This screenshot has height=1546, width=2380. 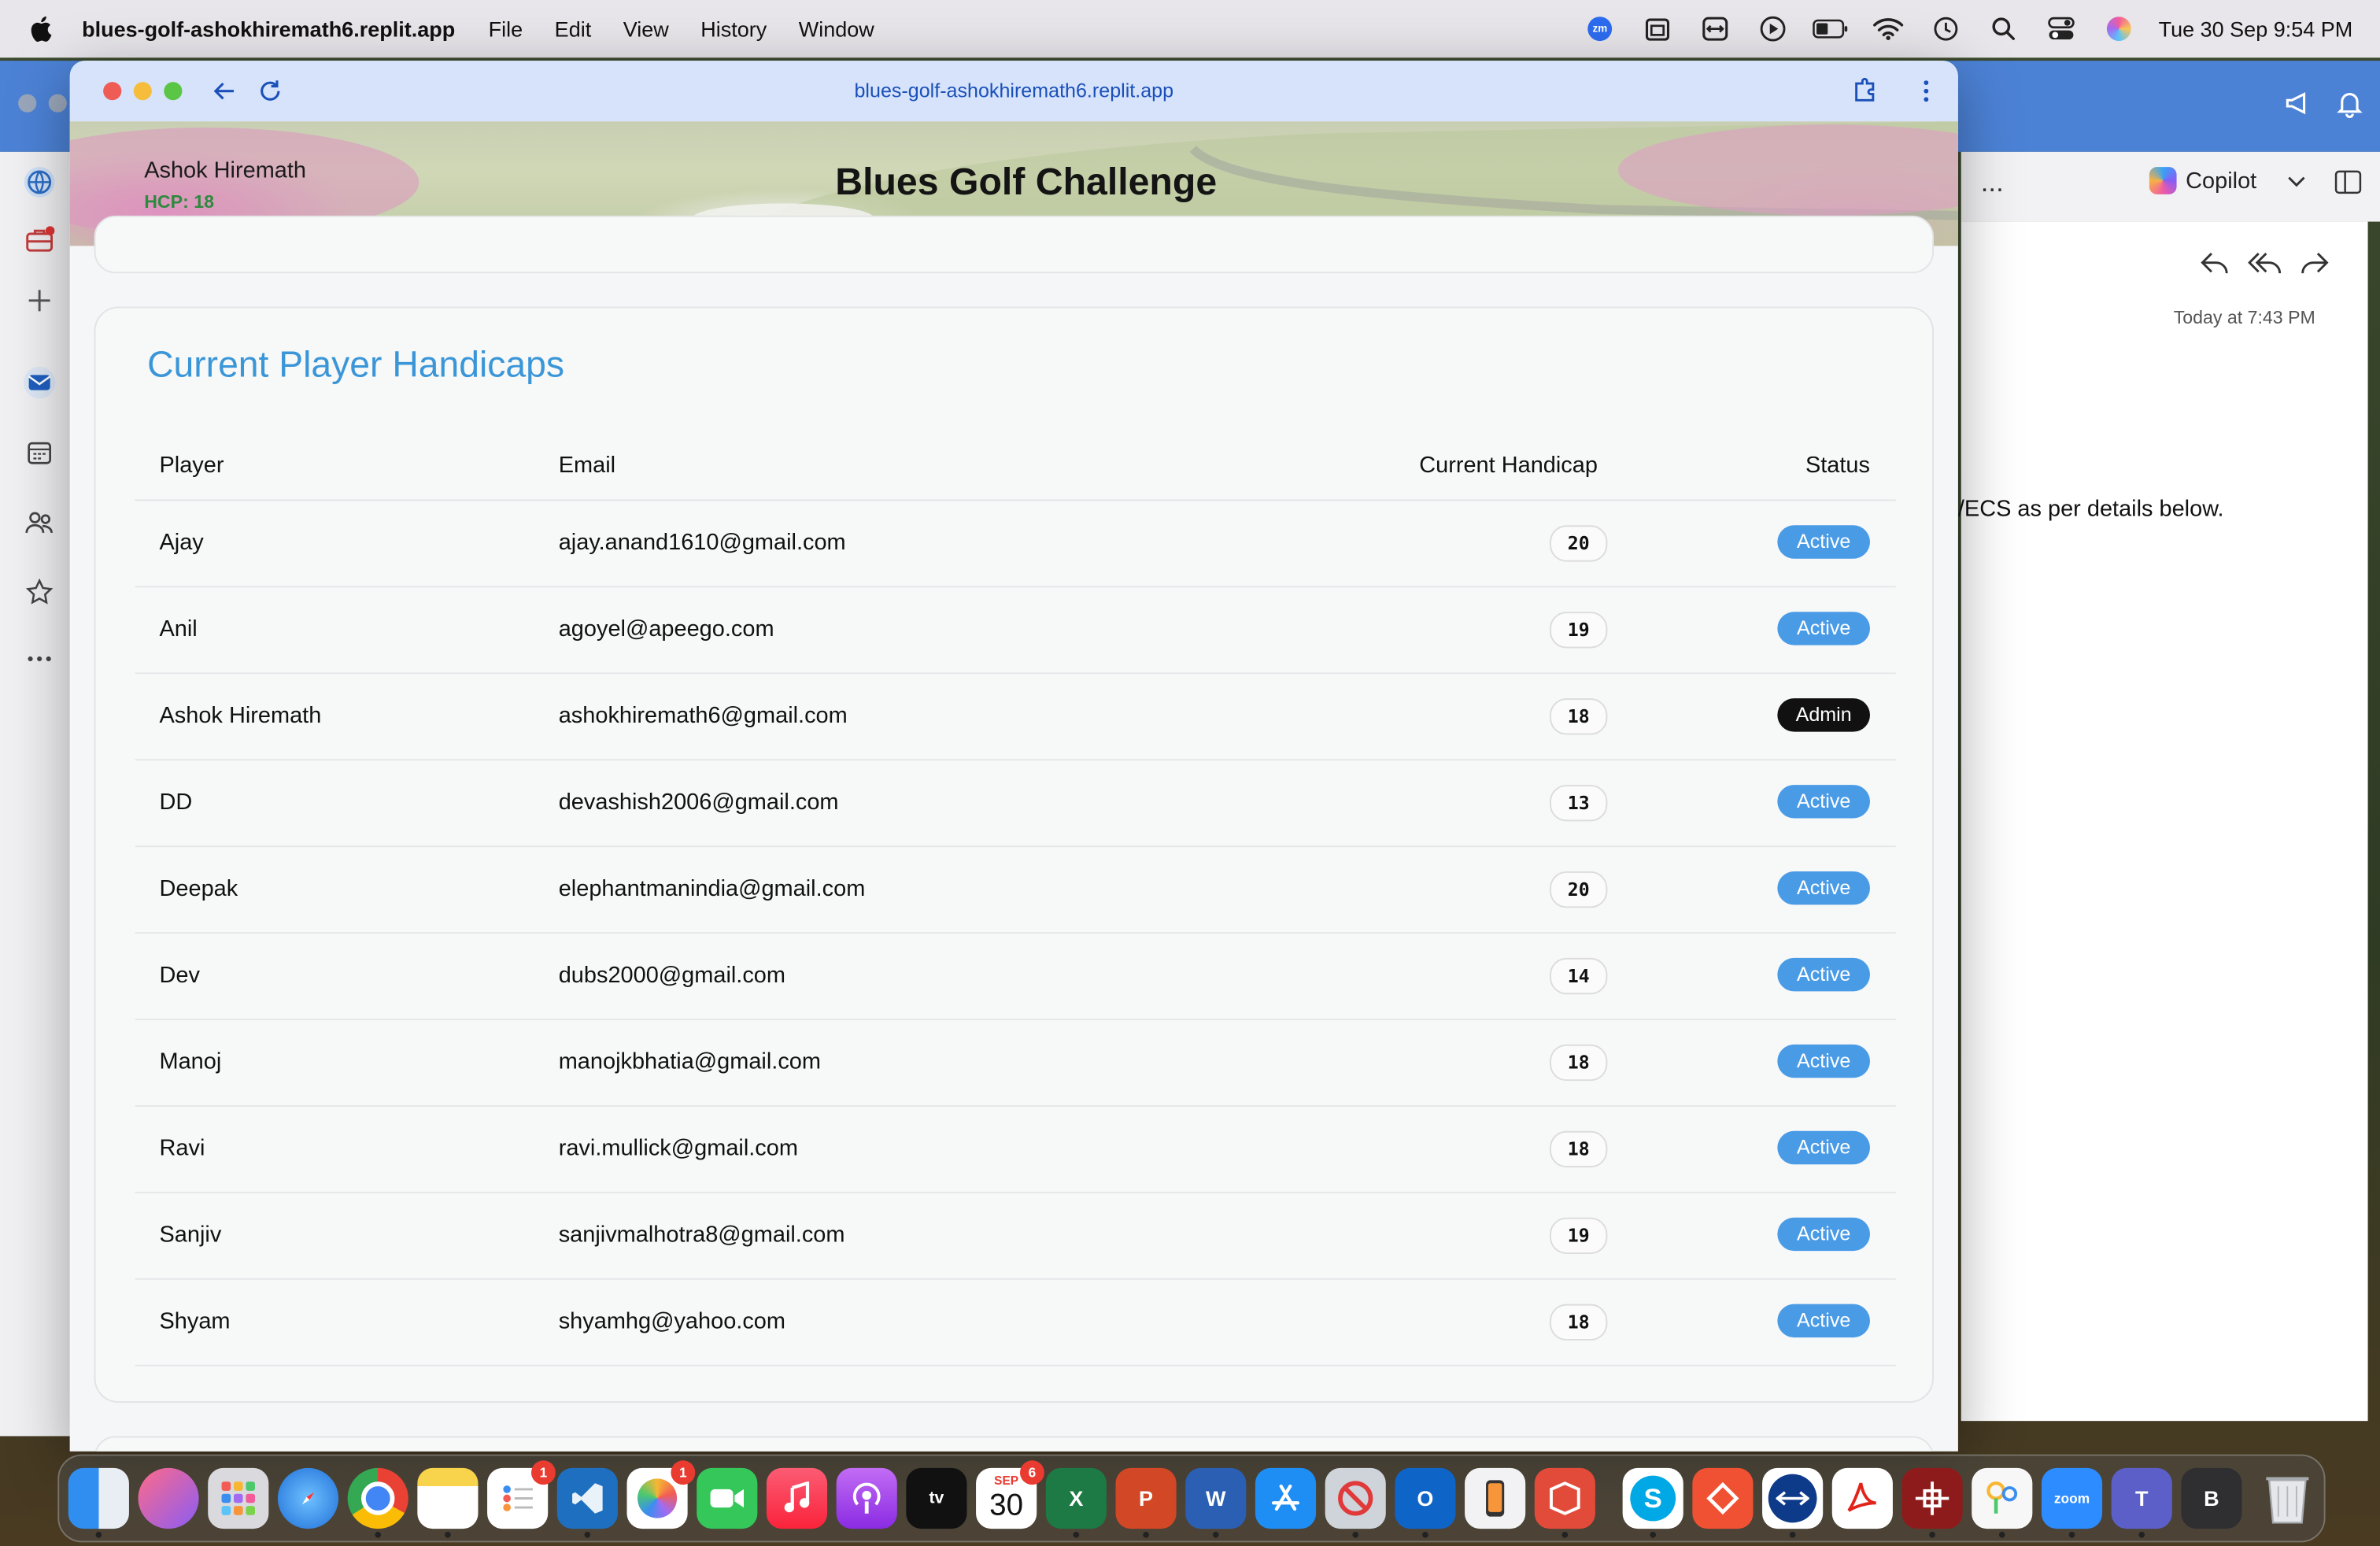 What do you see at coordinates (661, 1495) in the screenshot?
I see `photos-icon: 1` at bounding box center [661, 1495].